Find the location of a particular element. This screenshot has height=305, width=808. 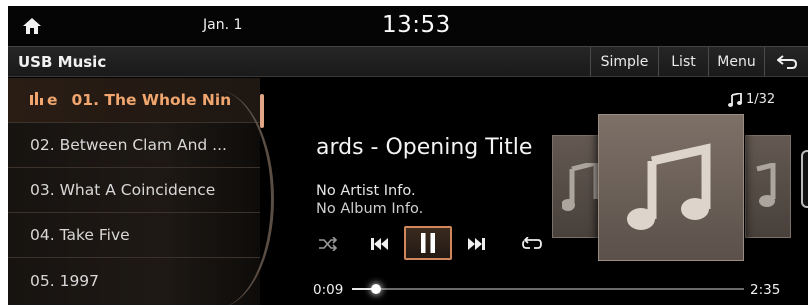

previous-track-button is located at coordinates (380, 244).